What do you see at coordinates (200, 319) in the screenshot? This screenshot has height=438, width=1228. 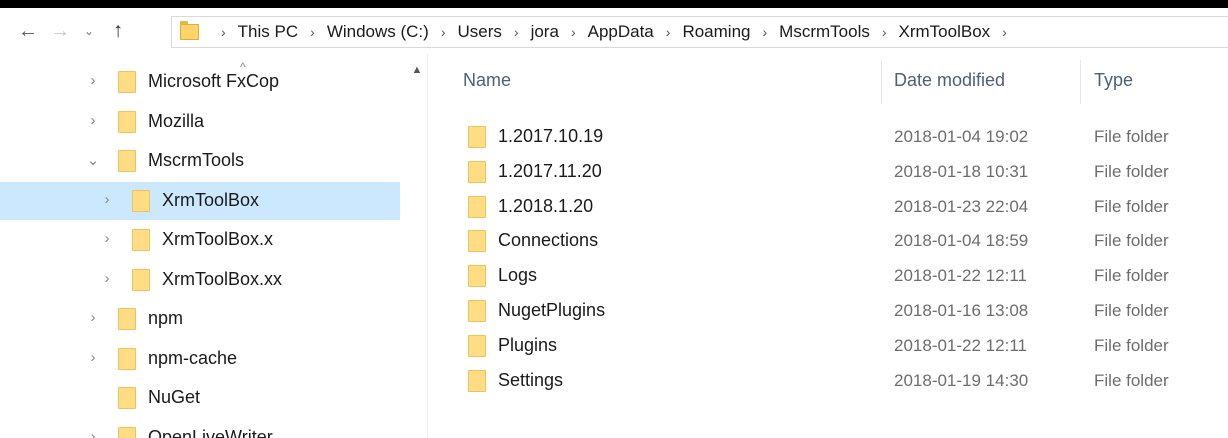 I see `nav-tree-item: › npm` at bounding box center [200, 319].